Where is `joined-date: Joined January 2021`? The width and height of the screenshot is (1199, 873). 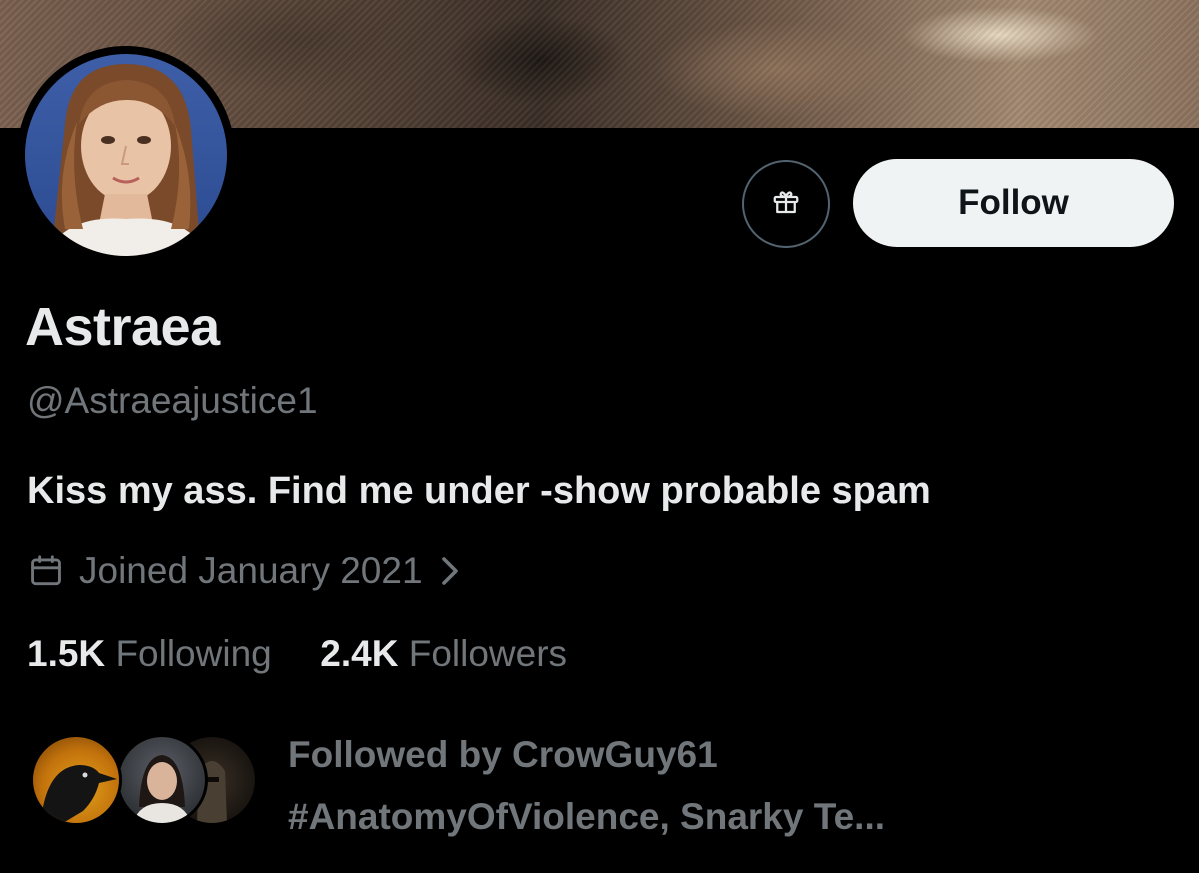
joined-date: Joined January 2021 is located at coordinates (251, 570).